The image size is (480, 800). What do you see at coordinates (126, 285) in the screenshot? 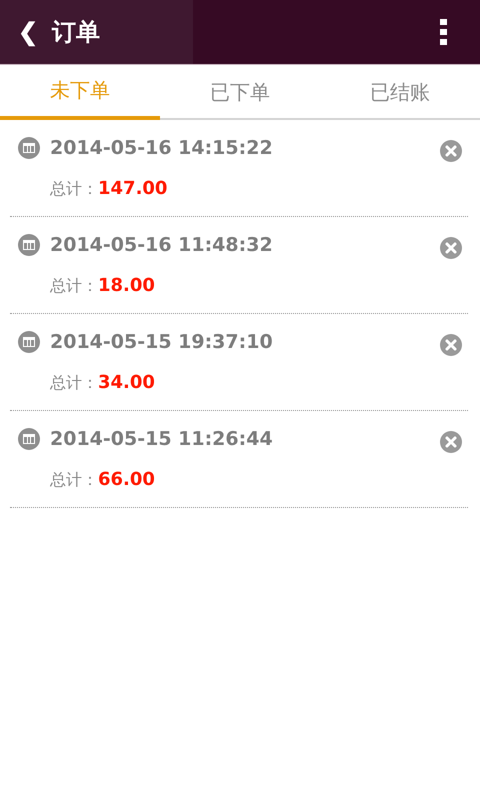
I see `total-amount: 18.00` at bounding box center [126, 285].